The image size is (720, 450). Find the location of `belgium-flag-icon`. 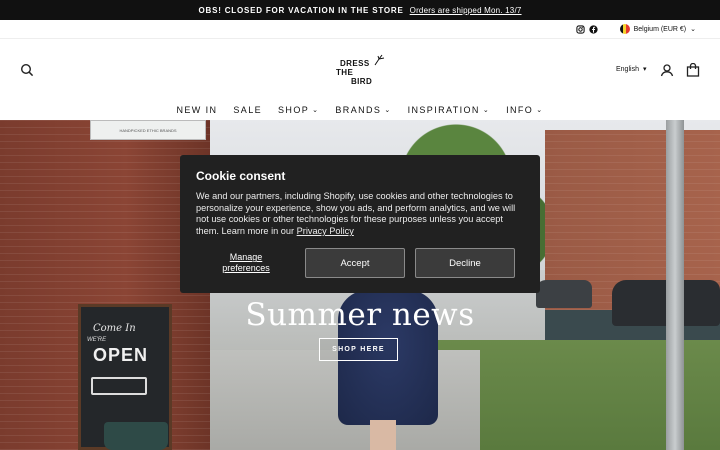

belgium-flag-icon is located at coordinates (624, 29).